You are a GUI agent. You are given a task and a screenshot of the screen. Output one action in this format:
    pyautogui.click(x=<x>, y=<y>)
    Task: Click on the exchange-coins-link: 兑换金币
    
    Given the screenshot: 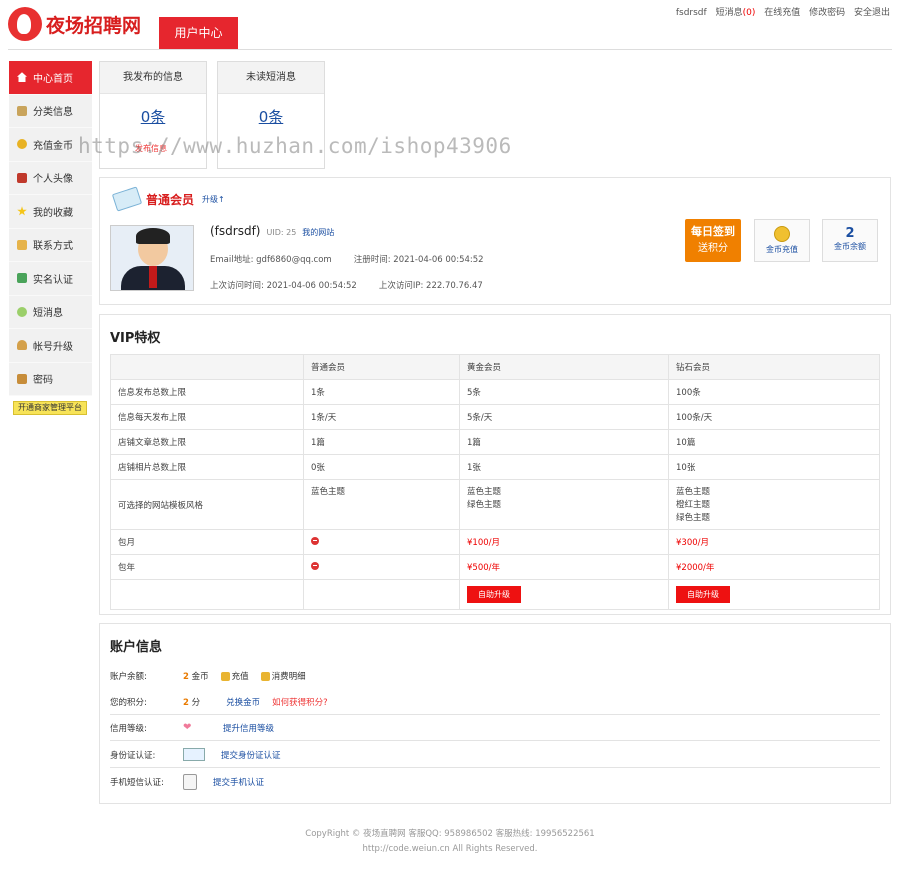 What is the action you would take?
    pyautogui.click(x=243, y=702)
    